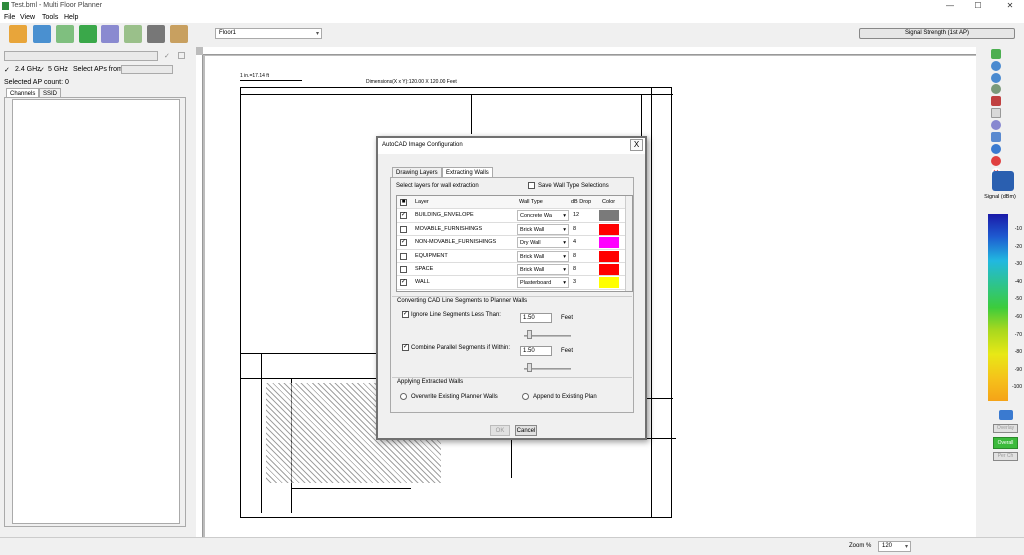 The width and height of the screenshot is (1024, 555). Describe the element at coordinates (543, 243) in the screenshot. I see `wall-type-select: Dry Wall ▾` at that location.